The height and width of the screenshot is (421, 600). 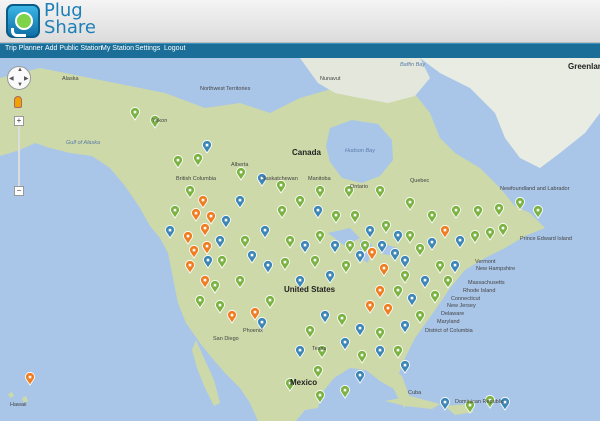 What do you see at coordinates (280, 179) in the screenshot?
I see `label-saskatchewan: Saskatchewan` at bounding box center [280, 179].